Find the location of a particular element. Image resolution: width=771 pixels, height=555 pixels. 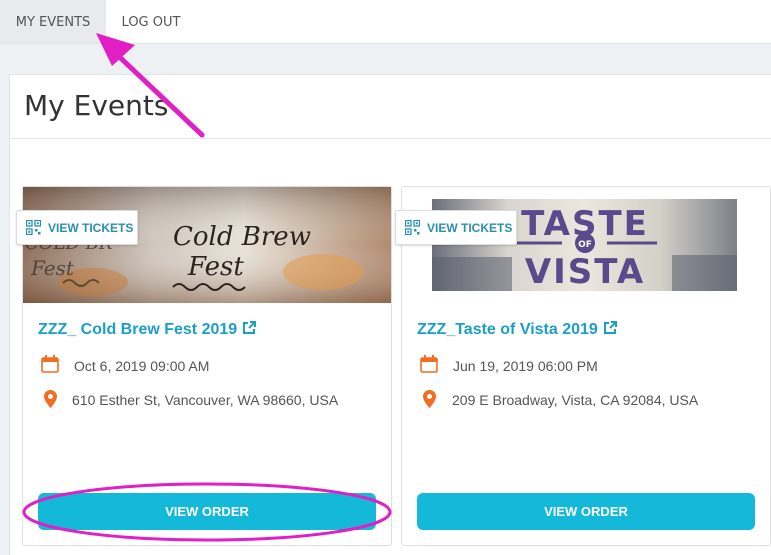

event-title-link: ZZZ_Taste of Vista 2019 is located at coordinates (517, 330).